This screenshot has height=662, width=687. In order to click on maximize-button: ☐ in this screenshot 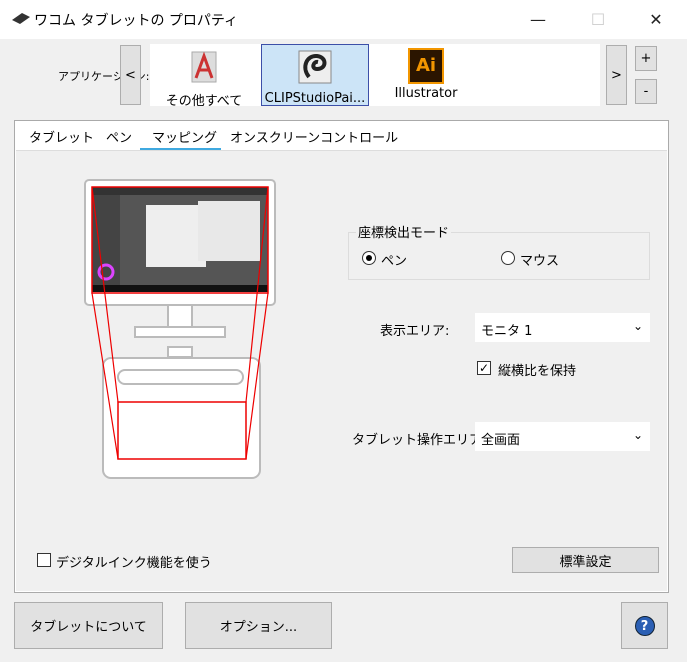, I will do `click(598, 19)`.